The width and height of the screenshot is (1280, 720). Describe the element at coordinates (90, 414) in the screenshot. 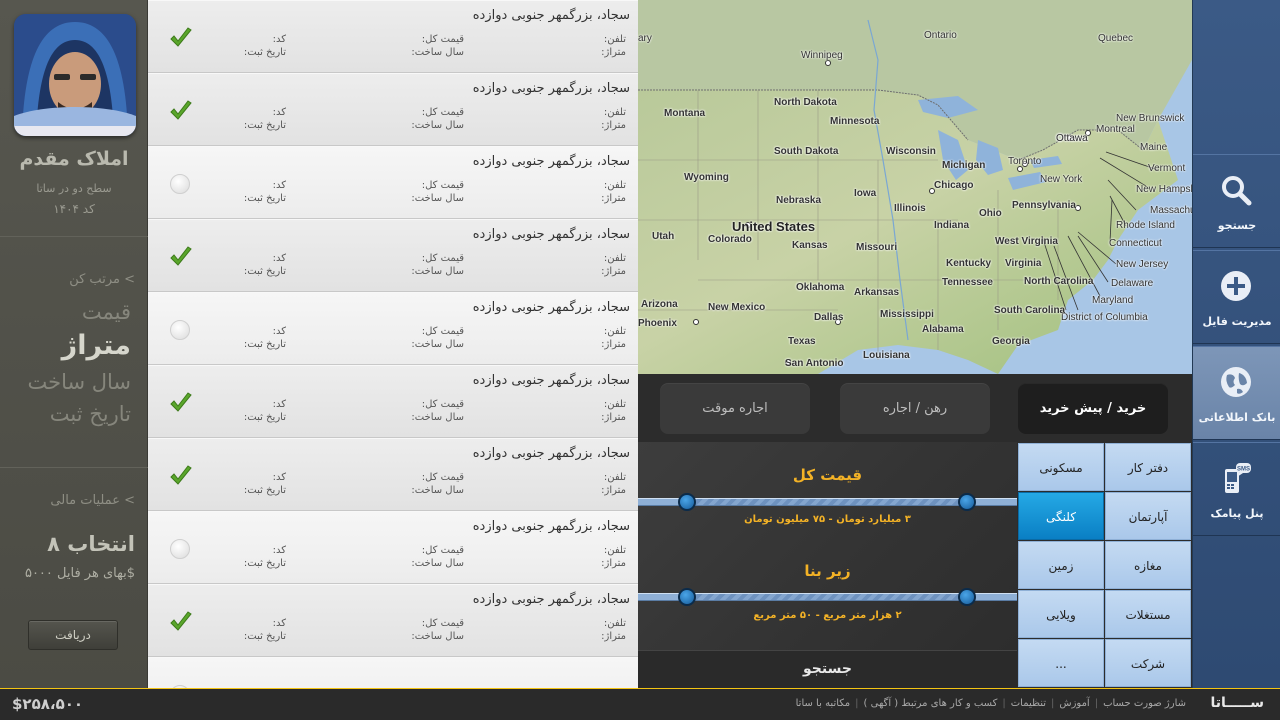

I see `sort-item-reg-date: تاریخ ثبت` at that location.